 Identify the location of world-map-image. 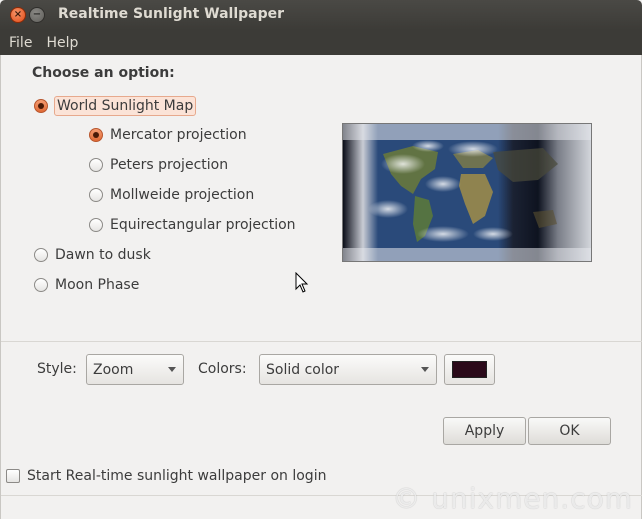
(467, 192).